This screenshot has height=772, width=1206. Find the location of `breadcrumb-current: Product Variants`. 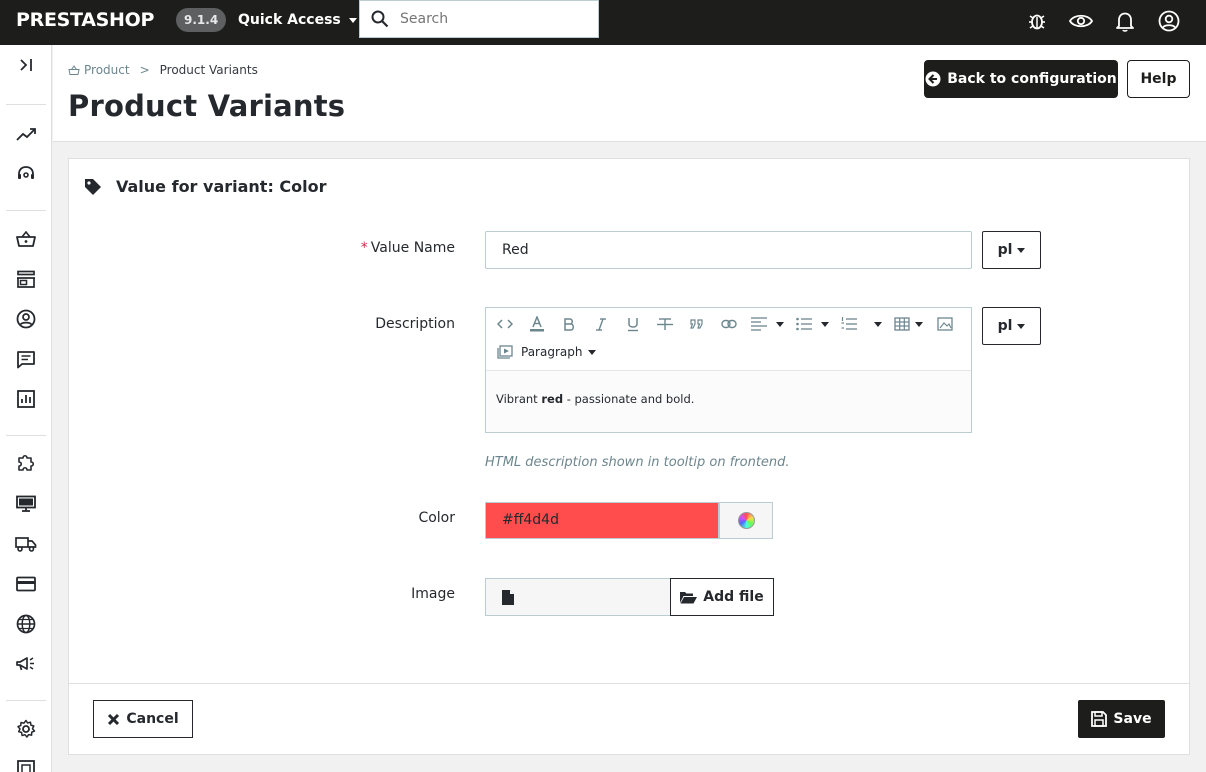

breadcrumb-current: Product Variants is located at coordinates (208, 70).